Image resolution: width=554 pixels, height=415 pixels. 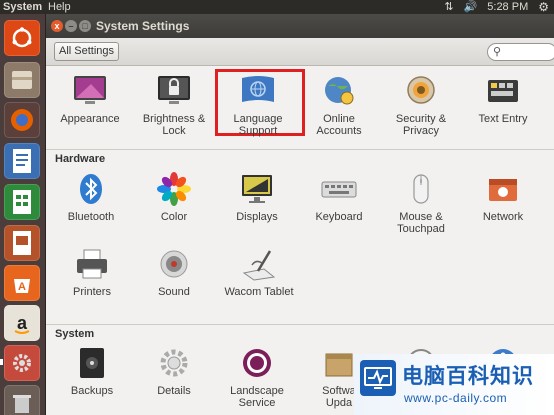 What do you see at coordinates (339, 363) in the screenshot?
I see `software-updates-icon` at bounding box center [339, 363].